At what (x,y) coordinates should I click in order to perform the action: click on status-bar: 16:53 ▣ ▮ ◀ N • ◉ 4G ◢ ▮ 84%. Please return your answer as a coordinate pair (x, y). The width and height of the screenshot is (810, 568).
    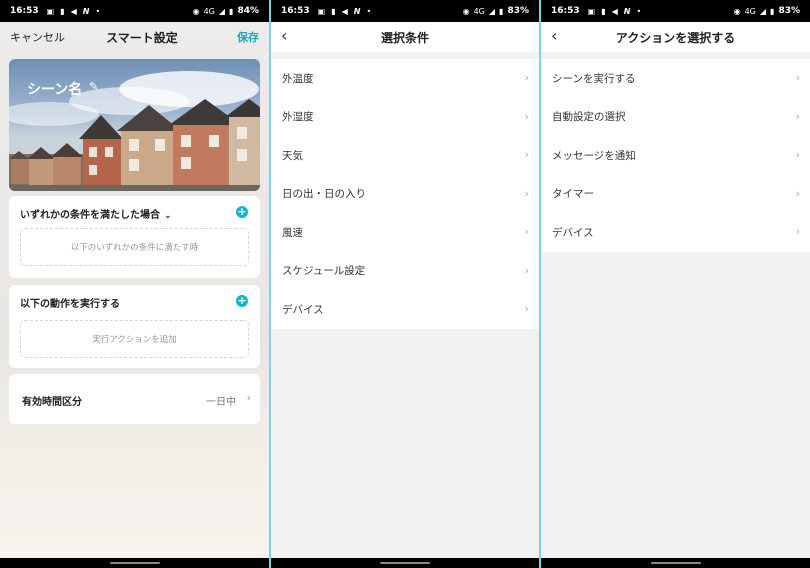
    Looking at the image, I should click on (134, 11).